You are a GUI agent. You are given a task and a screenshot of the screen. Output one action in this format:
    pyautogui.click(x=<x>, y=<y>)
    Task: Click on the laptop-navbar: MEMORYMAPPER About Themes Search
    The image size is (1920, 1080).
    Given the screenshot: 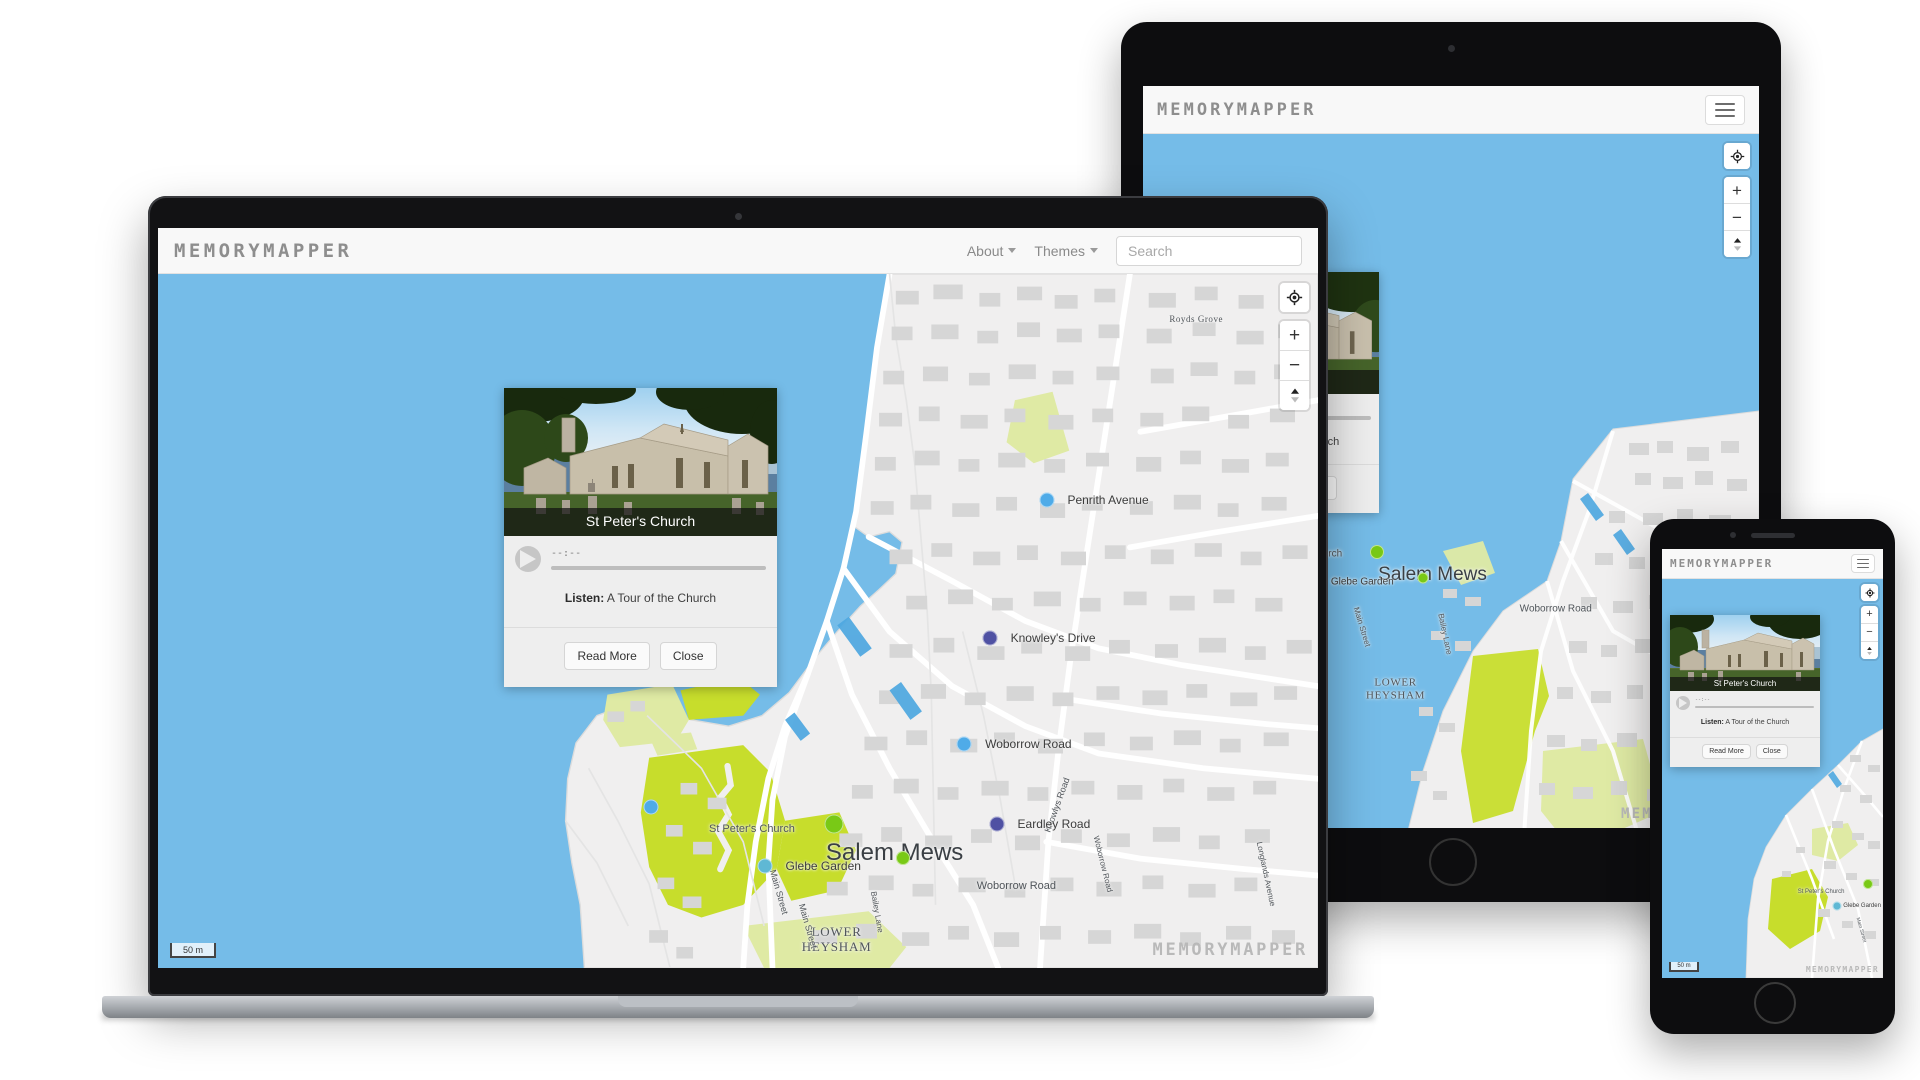 What is the action you would take?
    pyautogui.click(x=738, y=251)
    